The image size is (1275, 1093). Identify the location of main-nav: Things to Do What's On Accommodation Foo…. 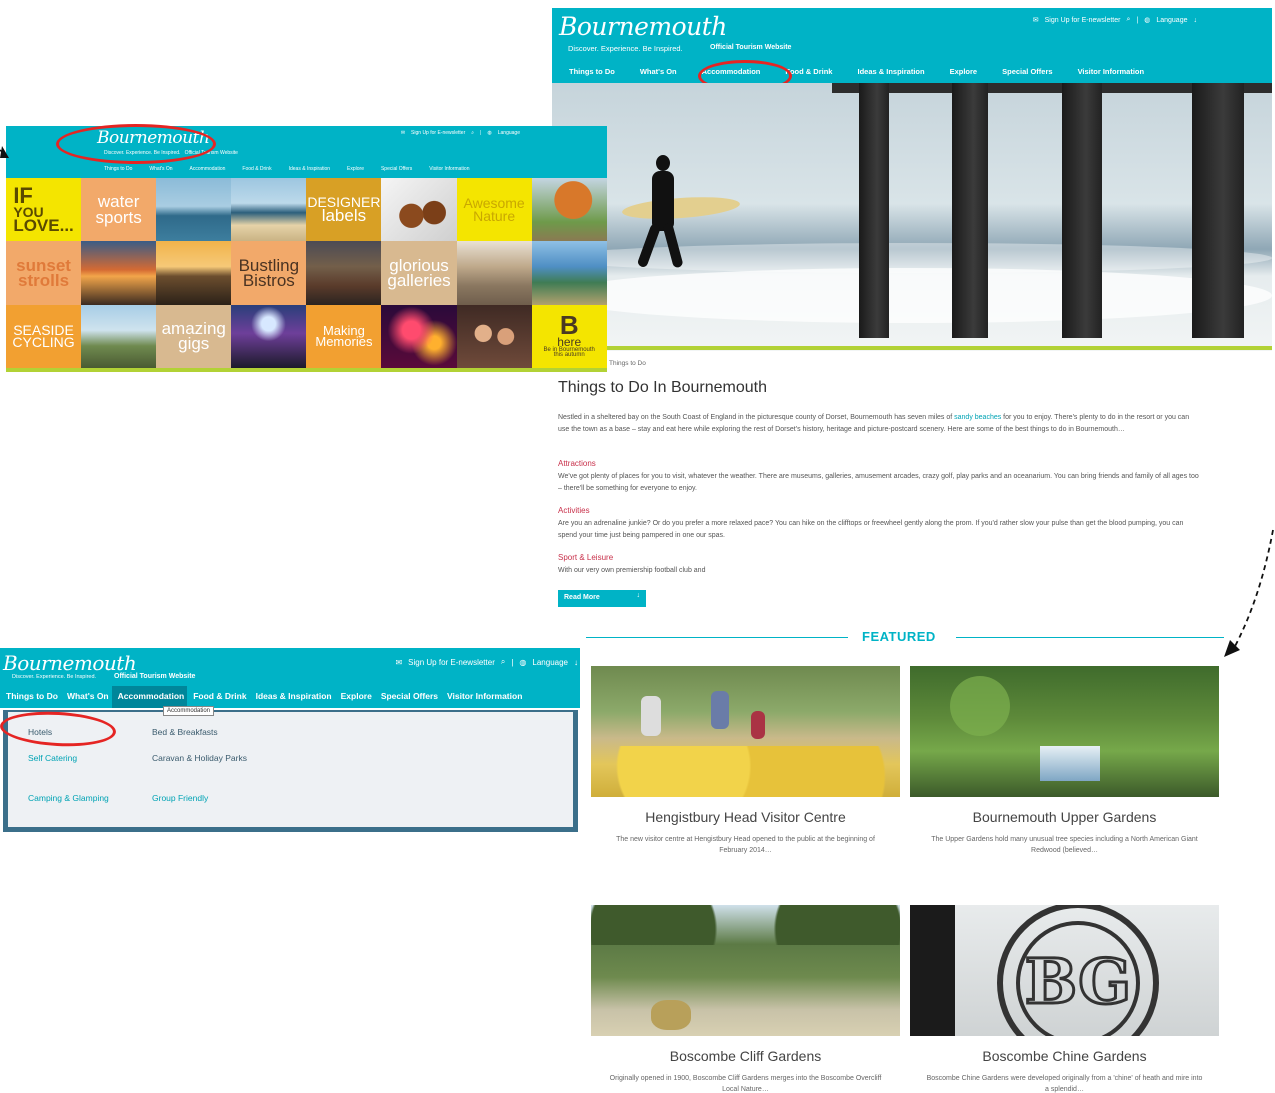
(286, 169).